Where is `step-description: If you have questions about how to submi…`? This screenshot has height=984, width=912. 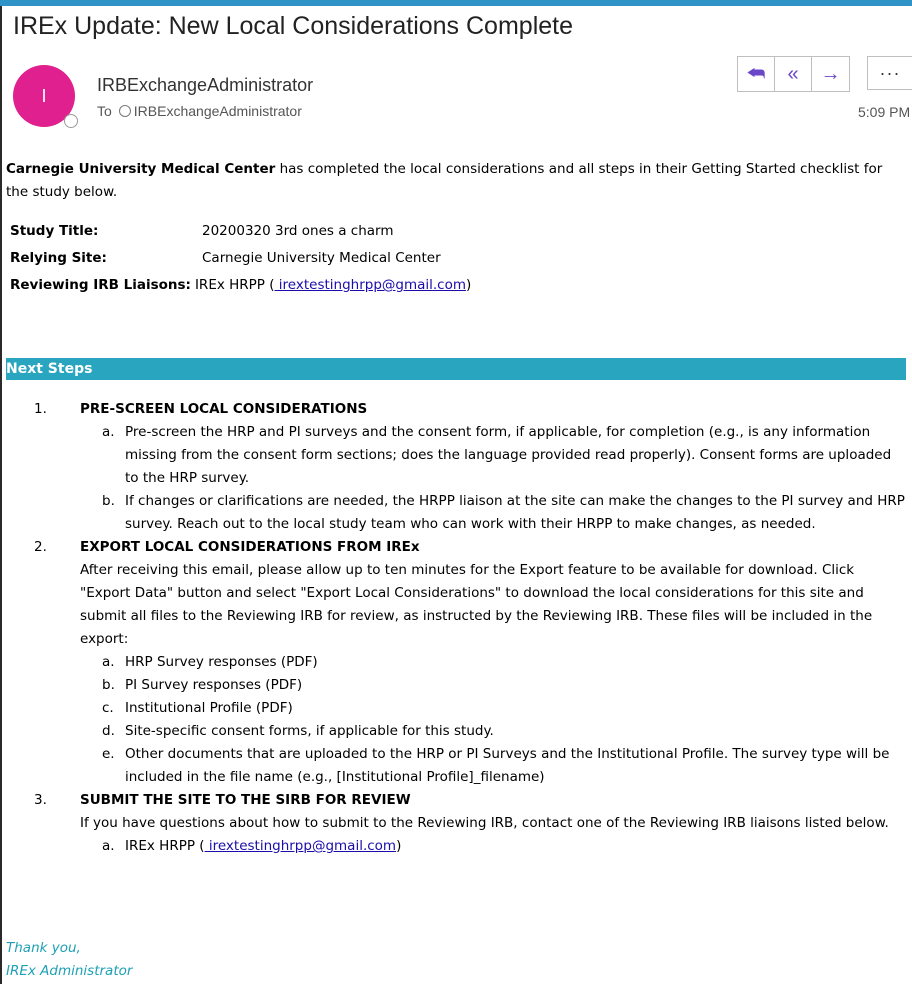
step-description: If you have questions about how to submi… is located at coordinates (484, 823).